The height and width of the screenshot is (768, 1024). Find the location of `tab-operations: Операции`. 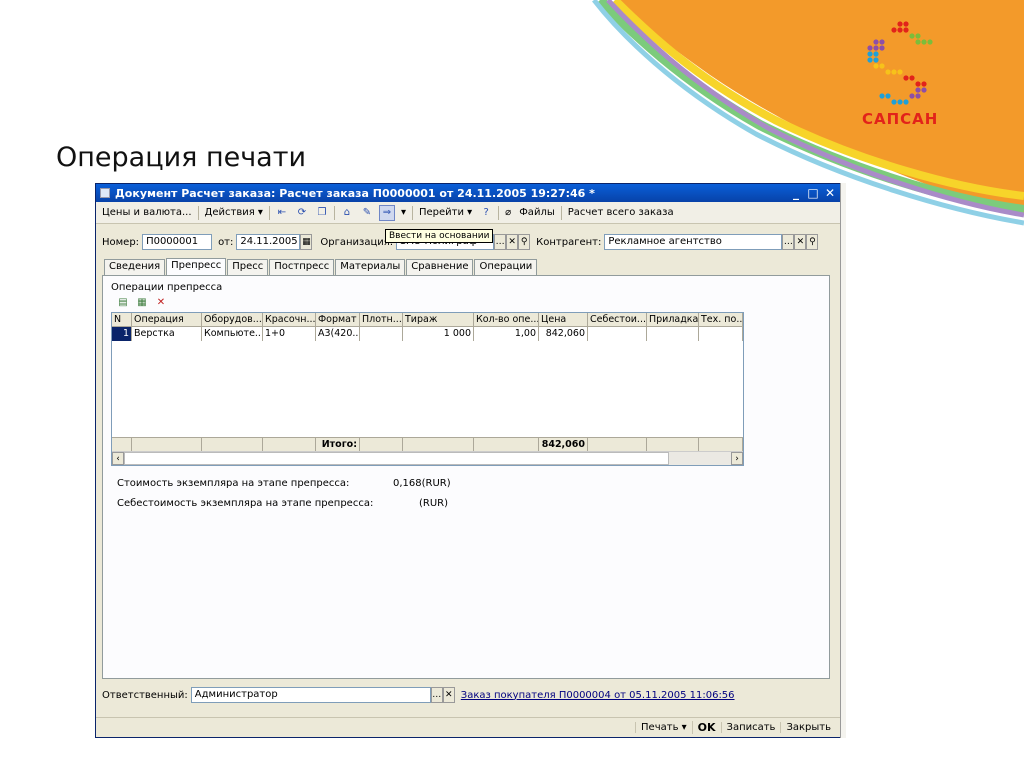

tab-operations: Операции is located at coordinates (506, 267).